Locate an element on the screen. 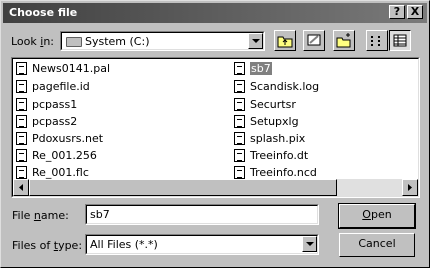  window-title: Choose file is located at coordinates (43, 12).